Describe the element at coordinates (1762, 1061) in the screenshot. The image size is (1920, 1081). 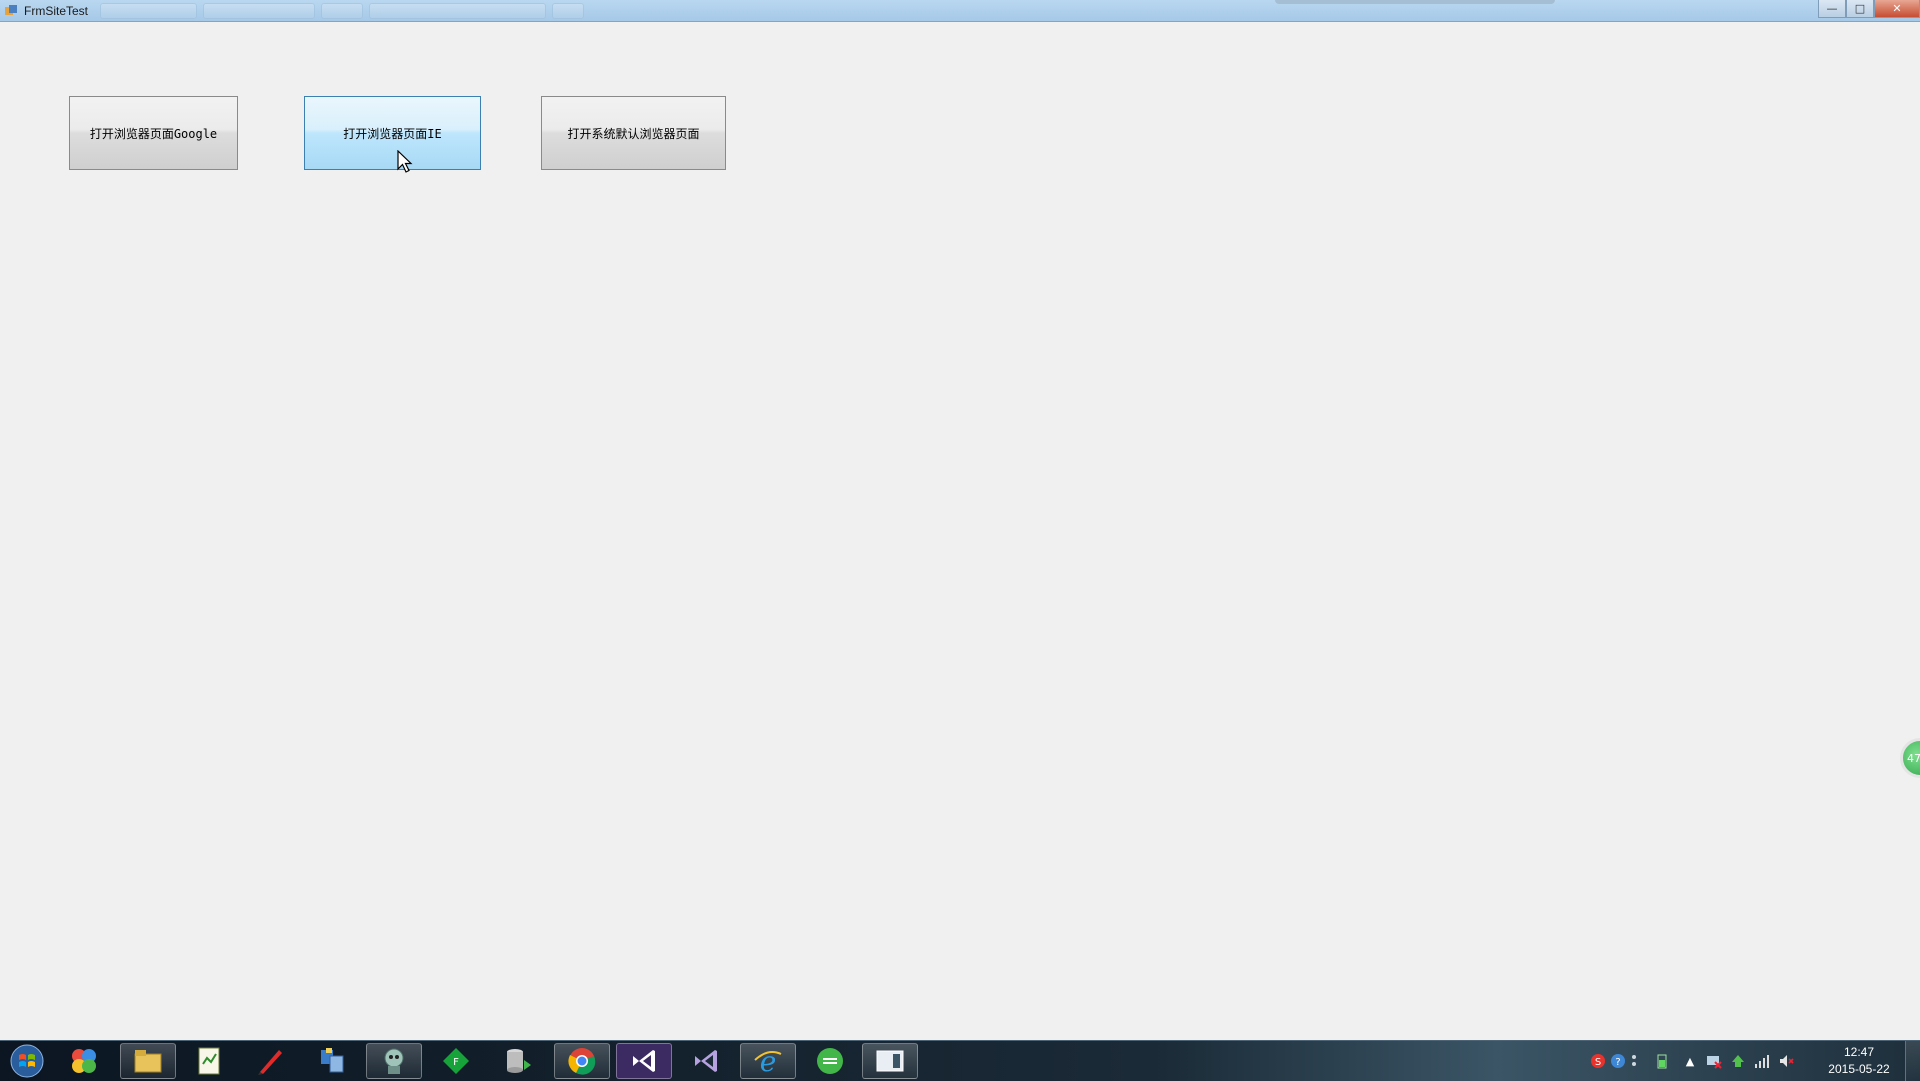
I see `signal-strength-icon` at that location.